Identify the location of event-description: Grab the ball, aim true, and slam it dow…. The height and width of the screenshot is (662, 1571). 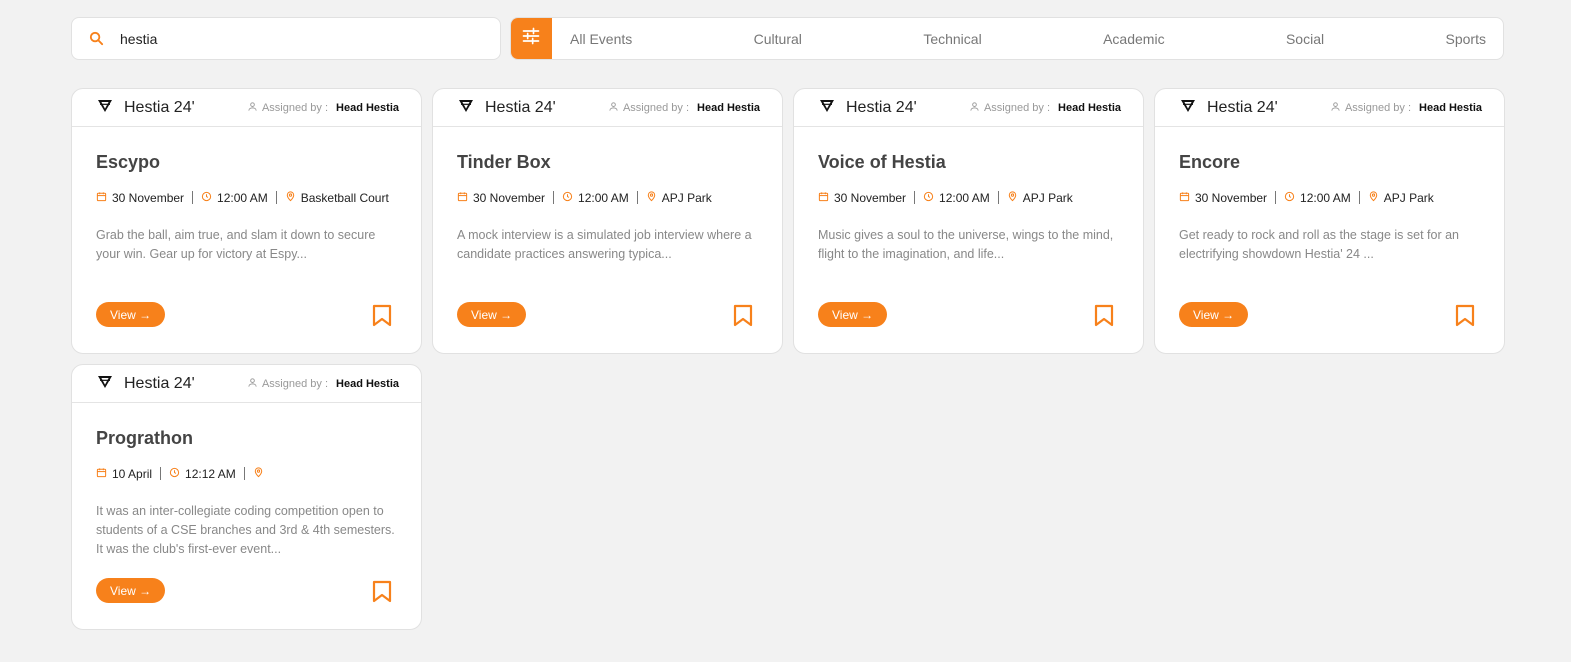
(236, 244).